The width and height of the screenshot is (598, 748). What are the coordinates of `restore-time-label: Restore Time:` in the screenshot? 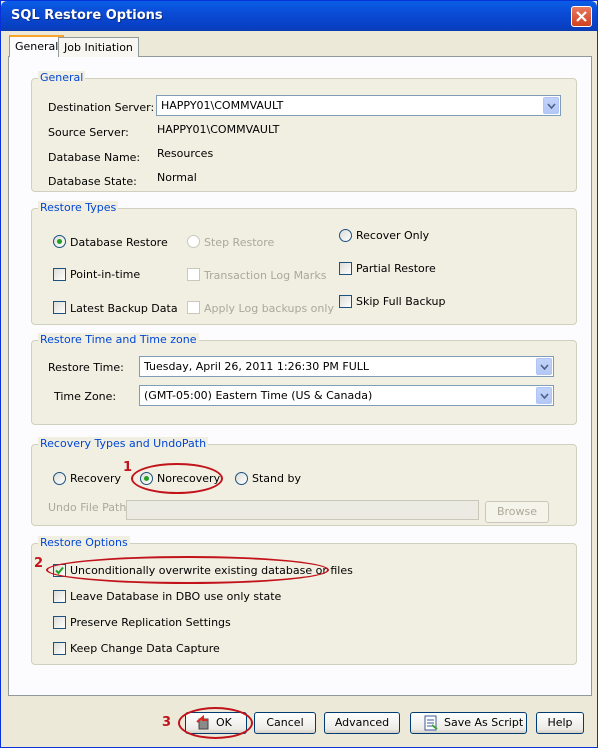 It's located at (86, 367).